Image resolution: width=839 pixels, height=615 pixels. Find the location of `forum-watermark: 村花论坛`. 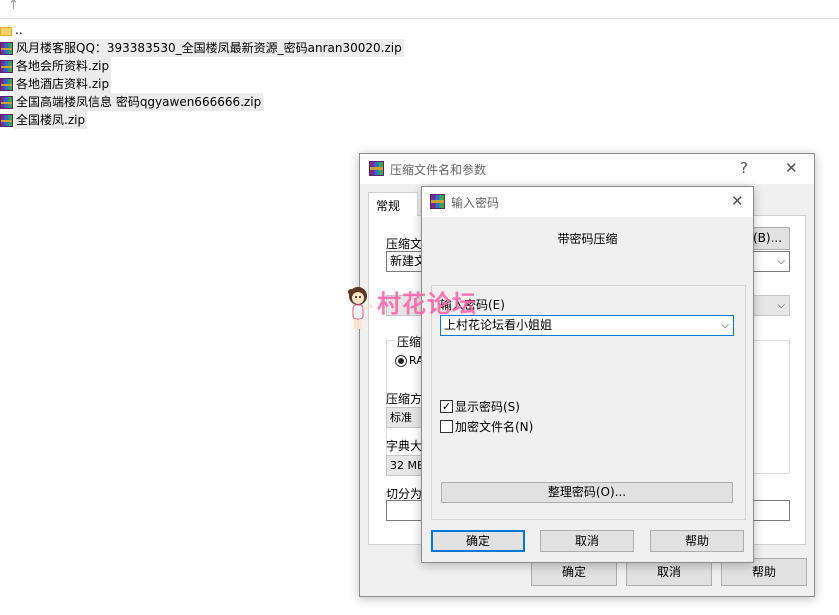

forum-watermark: 村花论坛 is located at coordinates (425, 309).